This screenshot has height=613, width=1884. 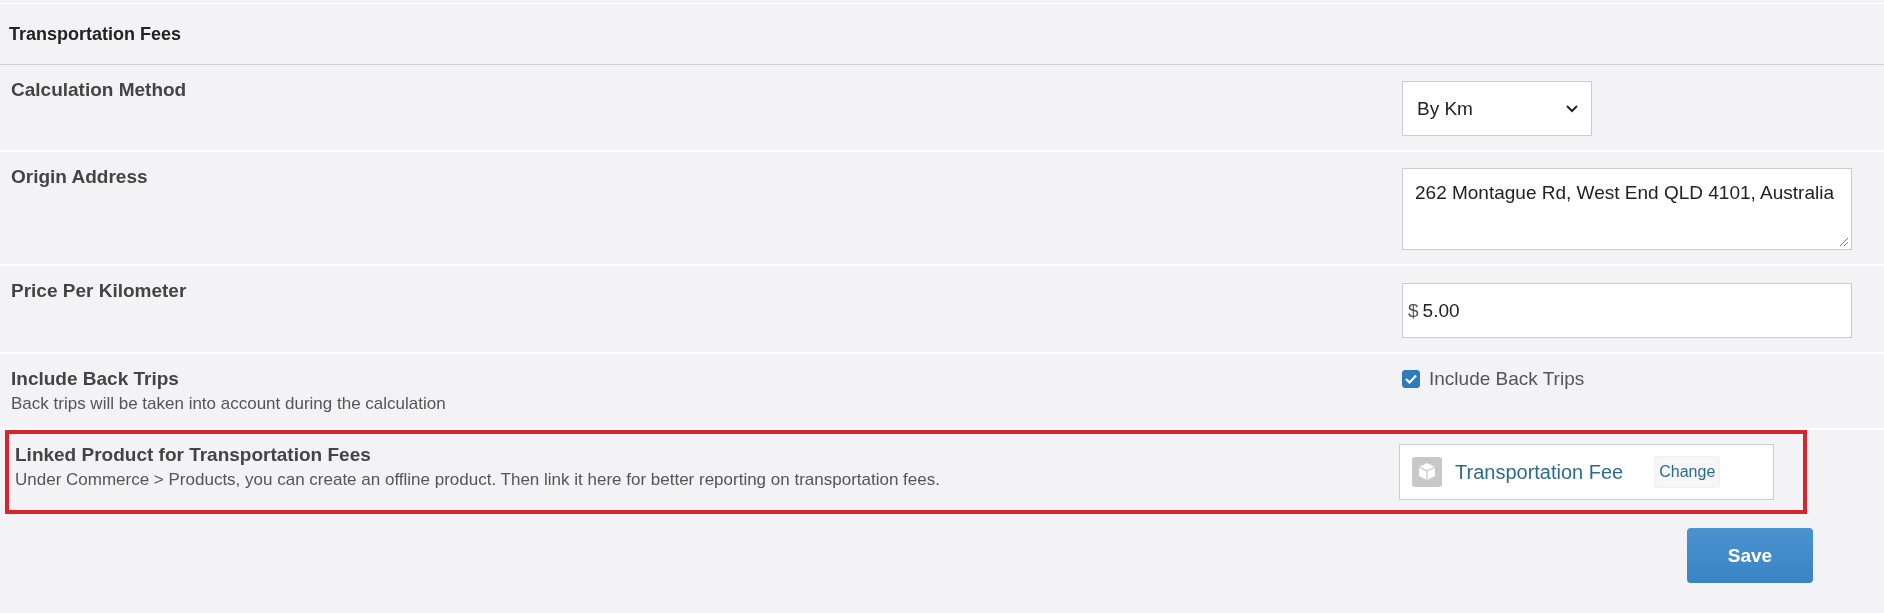 I want to click on field-label: Price Per Kilometer, so click(x=99, y=291).